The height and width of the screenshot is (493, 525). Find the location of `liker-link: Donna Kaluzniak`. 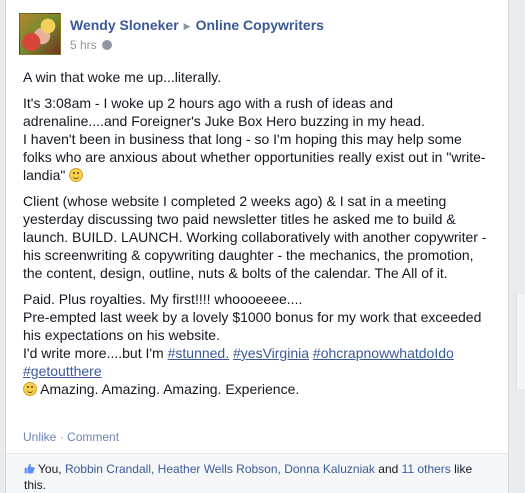

liker-link: Donna Kaluzniak is located at coordinates (329, 469).